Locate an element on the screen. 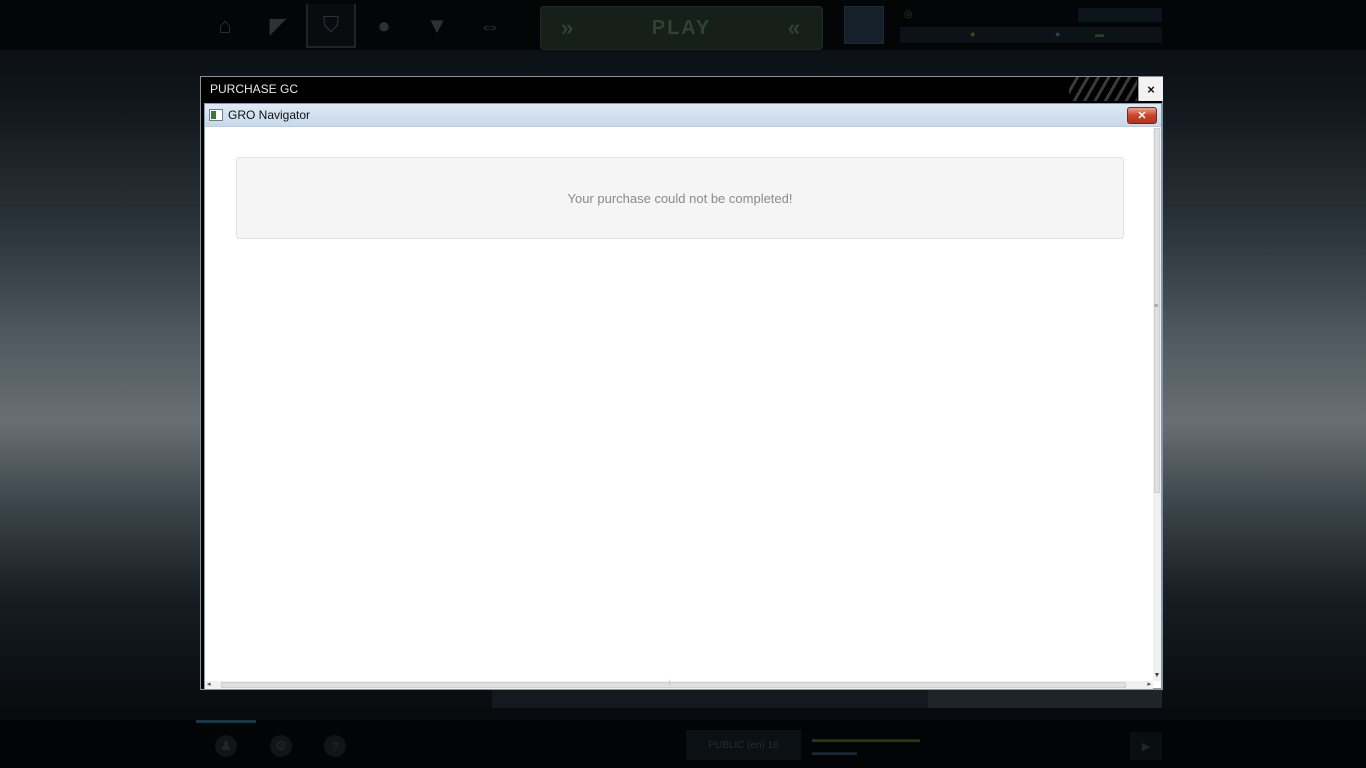  grip-icon: ⦙ is located at coordinates (670, 683).